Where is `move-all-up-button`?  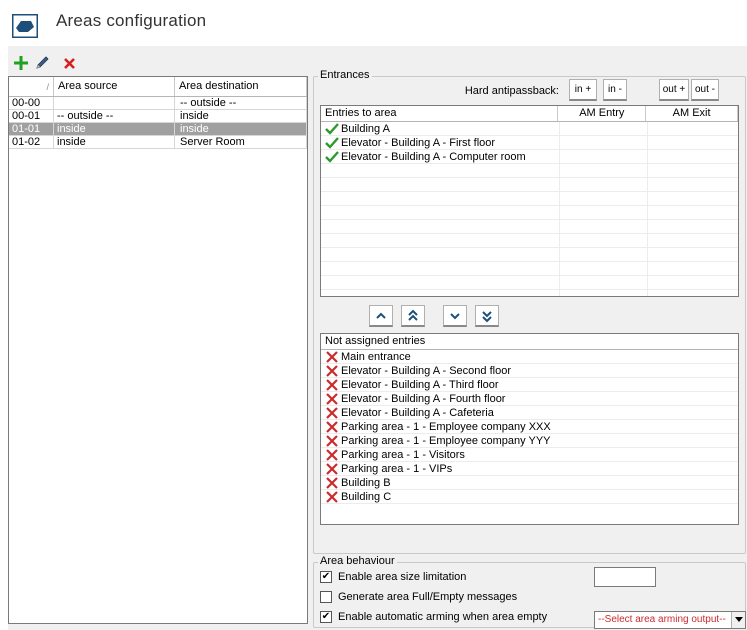 move-all-up-button is located at coordinates (413, 316).